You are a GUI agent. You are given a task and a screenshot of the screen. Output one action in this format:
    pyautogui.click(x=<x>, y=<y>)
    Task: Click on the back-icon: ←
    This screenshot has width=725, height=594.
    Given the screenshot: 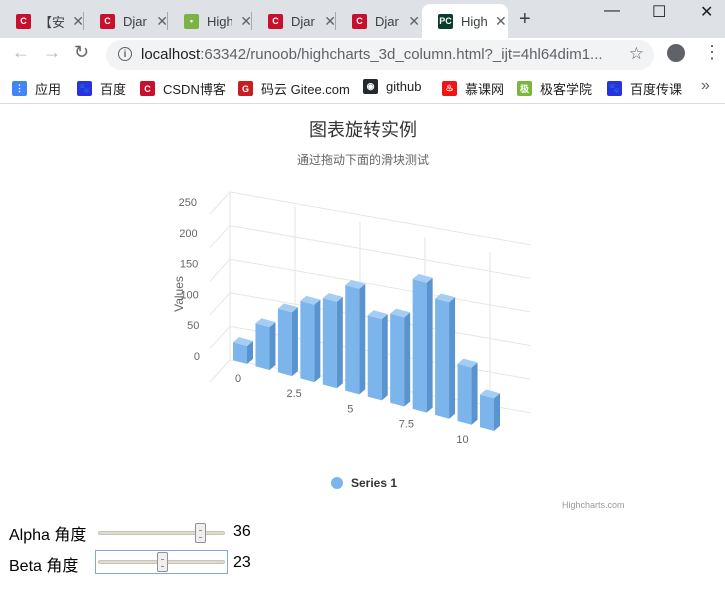 What is the action you would take?
    pyautogui.click(x=21, y=52)
    